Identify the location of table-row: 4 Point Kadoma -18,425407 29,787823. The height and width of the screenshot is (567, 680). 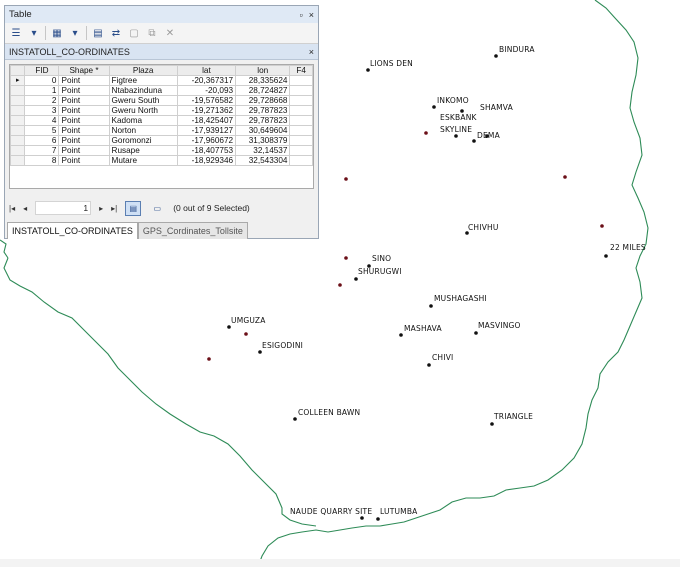
(161, 120).